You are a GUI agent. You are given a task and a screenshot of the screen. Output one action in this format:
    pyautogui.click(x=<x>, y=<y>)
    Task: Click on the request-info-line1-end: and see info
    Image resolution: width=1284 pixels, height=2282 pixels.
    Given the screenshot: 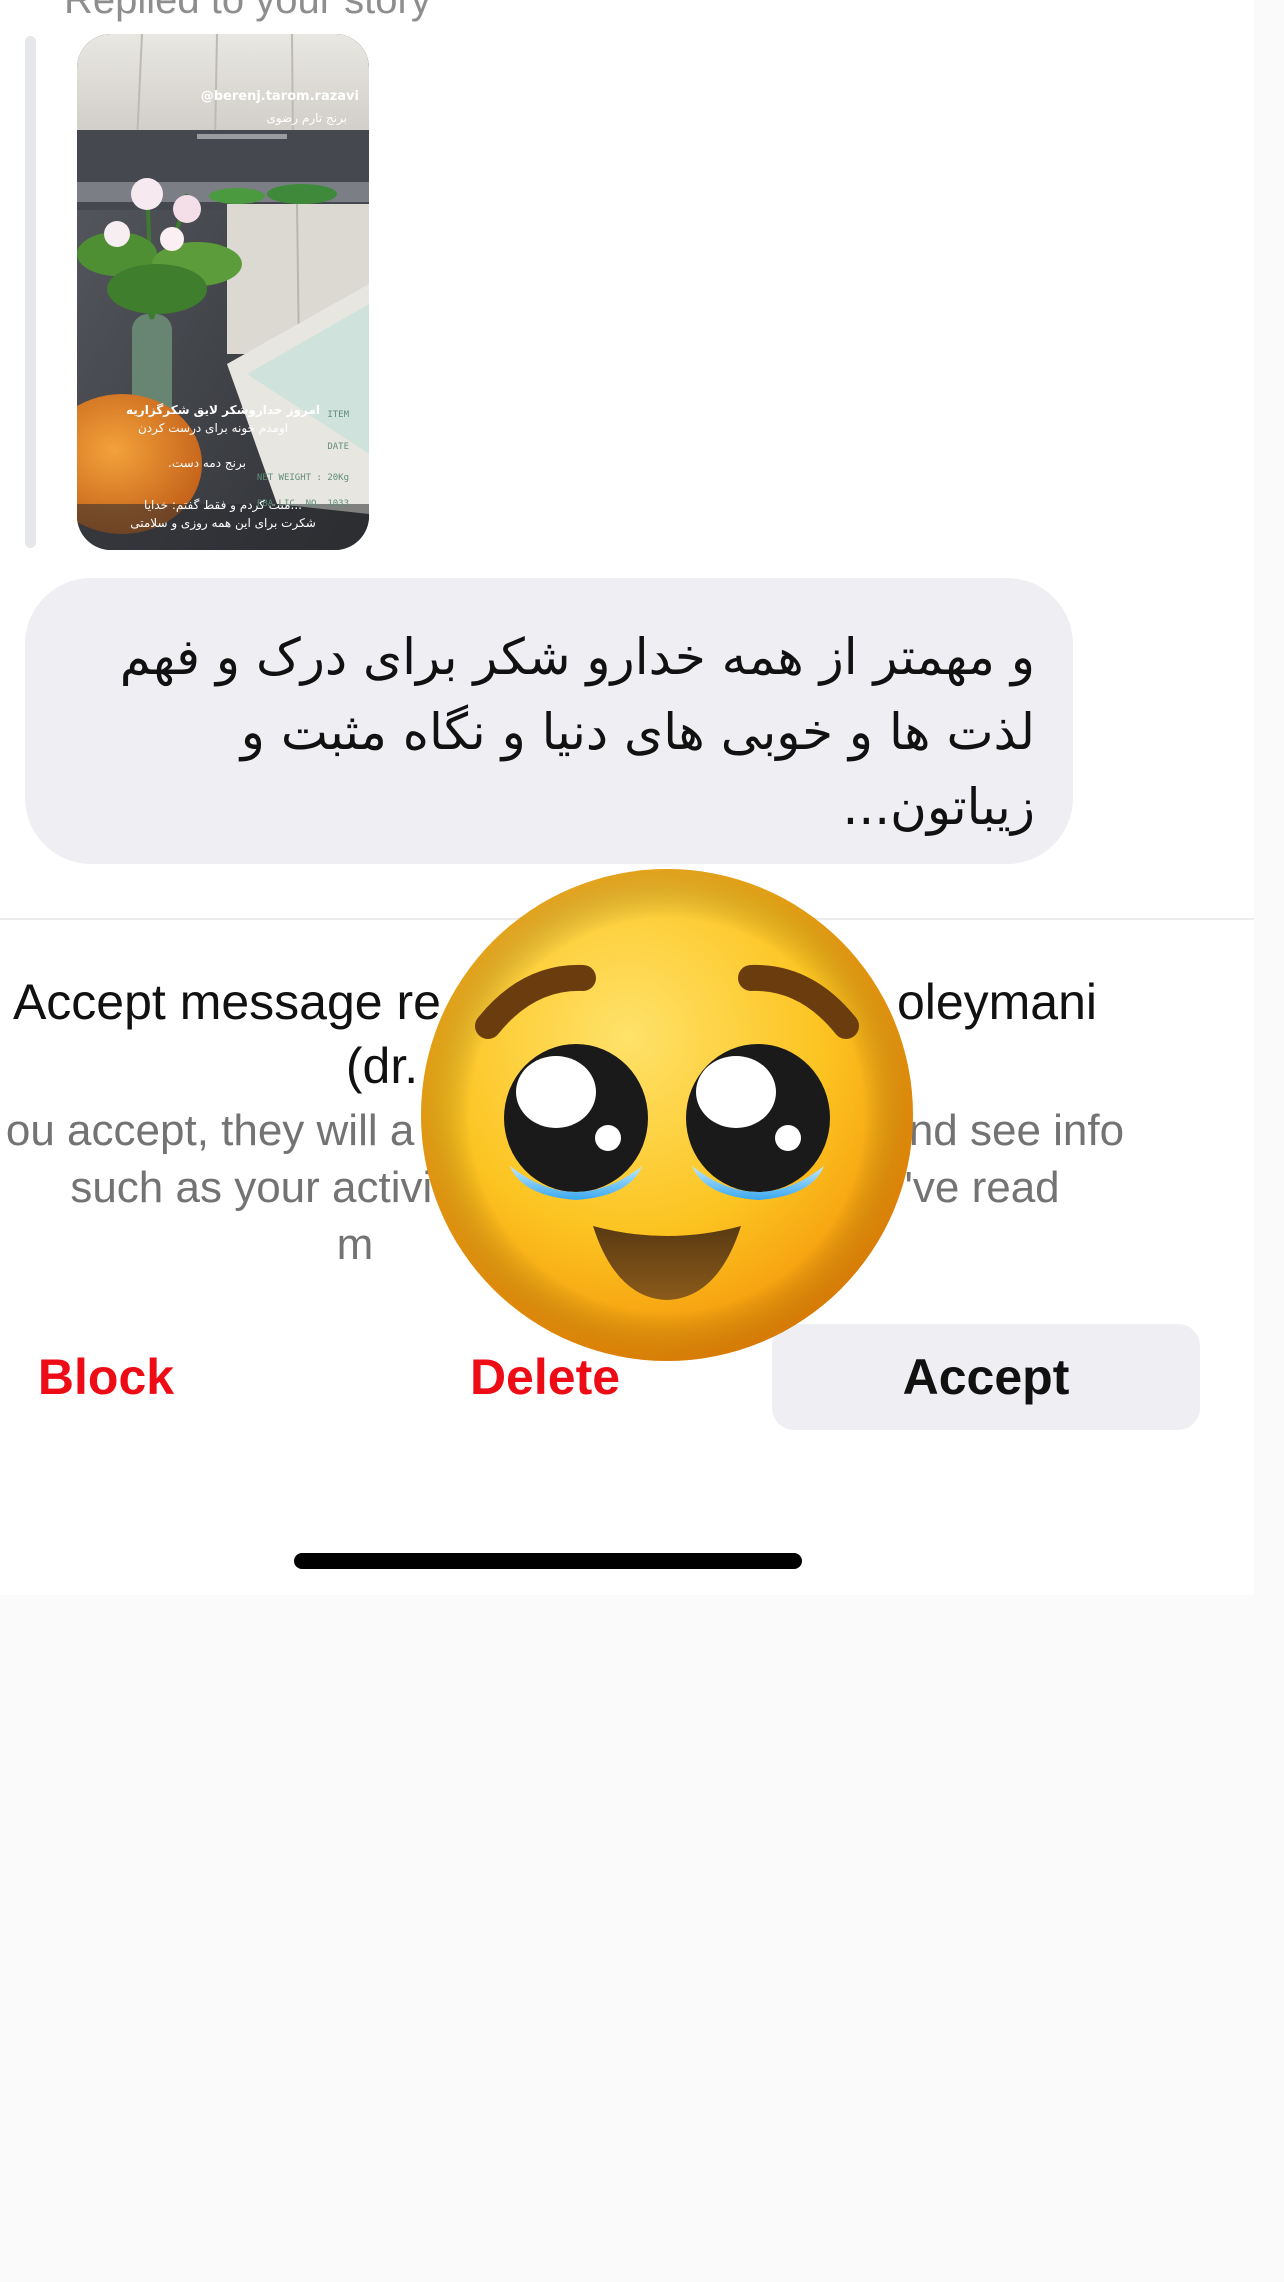 What is the action you would take?
    pyautogui.click(x=1004, y=1130)
    